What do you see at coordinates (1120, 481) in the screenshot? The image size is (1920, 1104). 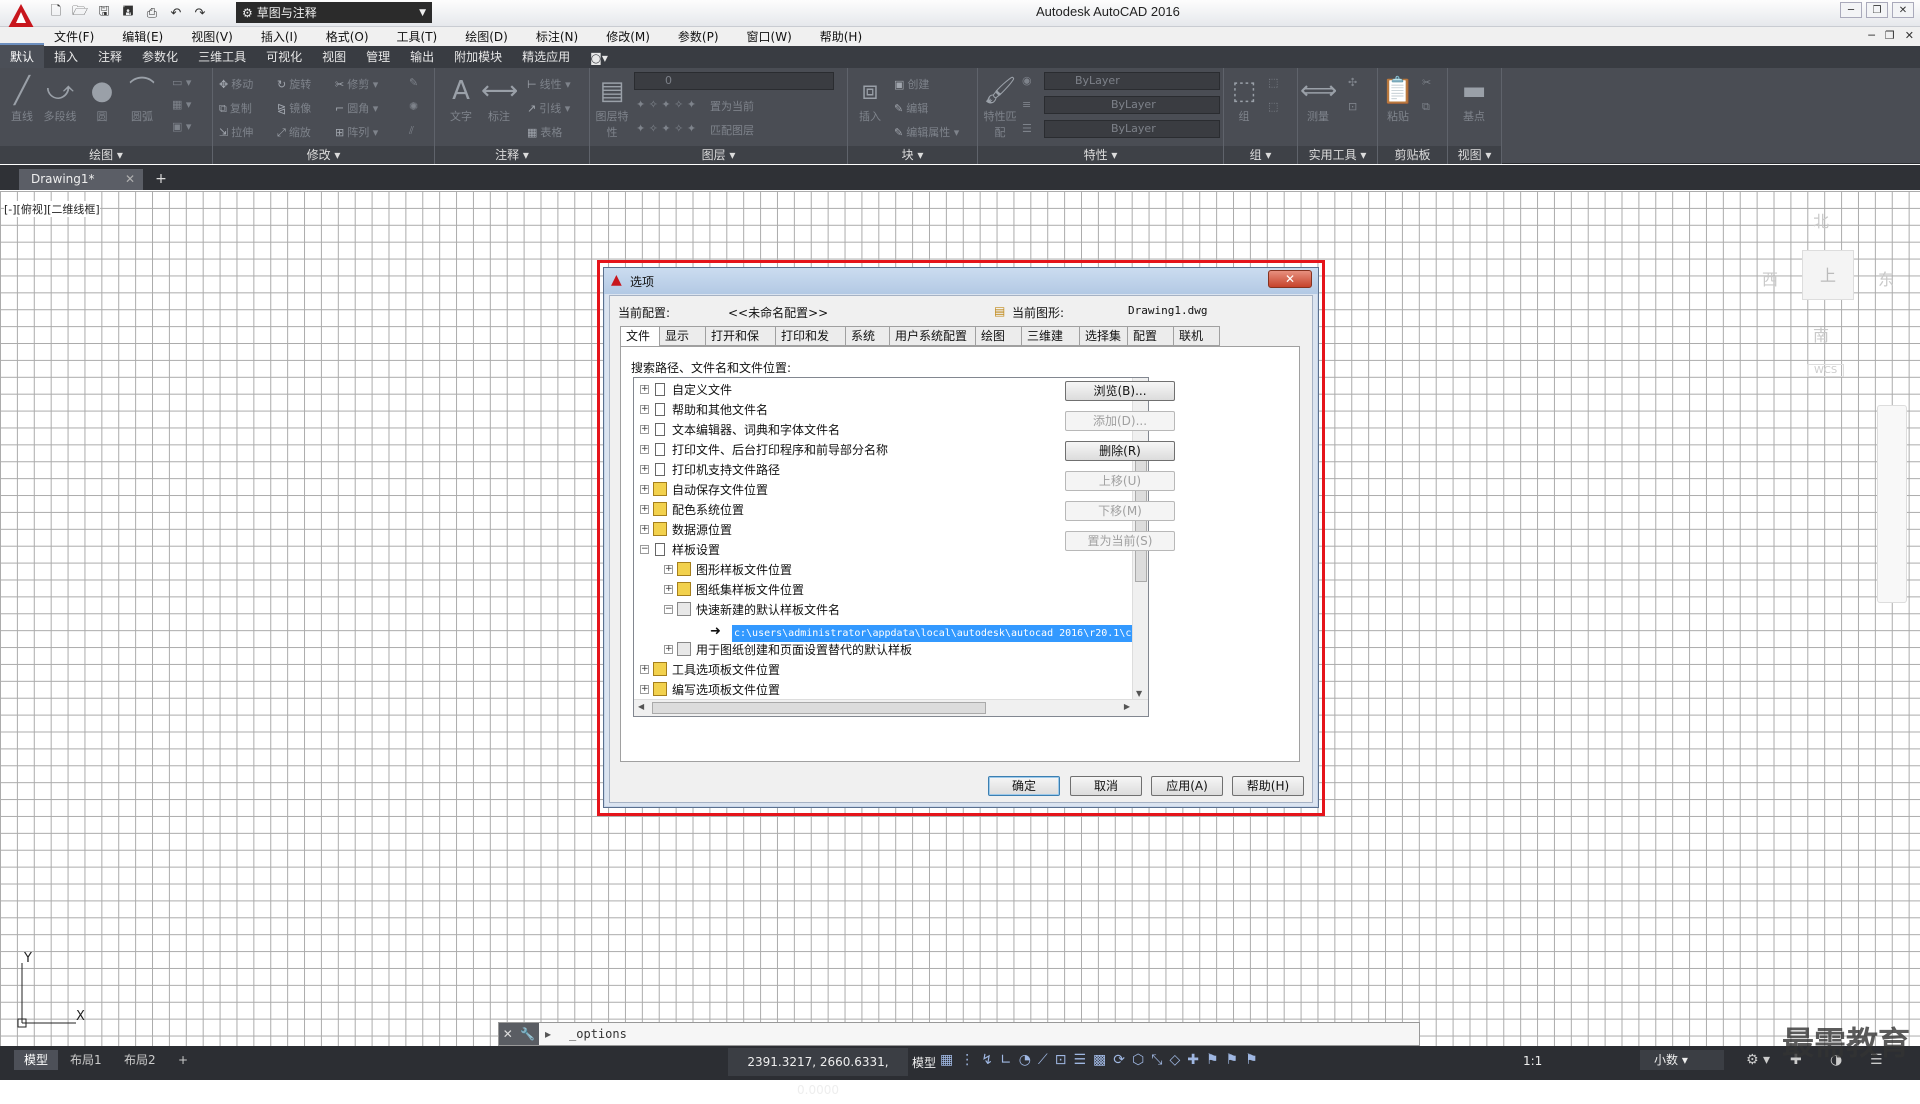 I see `move-up-button: 上移(U)` at bounding box center [1120, 481].